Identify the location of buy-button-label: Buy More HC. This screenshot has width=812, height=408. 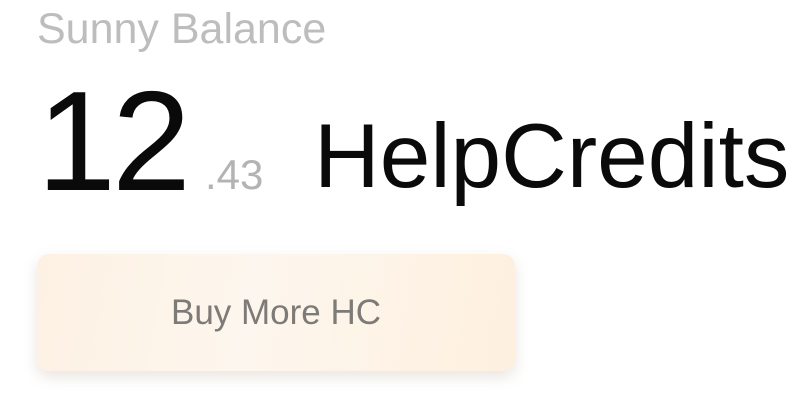
(276, 312).